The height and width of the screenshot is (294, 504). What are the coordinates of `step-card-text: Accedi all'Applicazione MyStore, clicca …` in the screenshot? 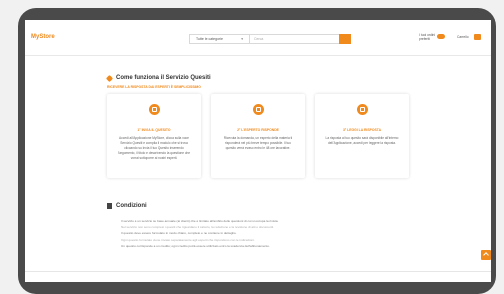 It's located at (154, 148).